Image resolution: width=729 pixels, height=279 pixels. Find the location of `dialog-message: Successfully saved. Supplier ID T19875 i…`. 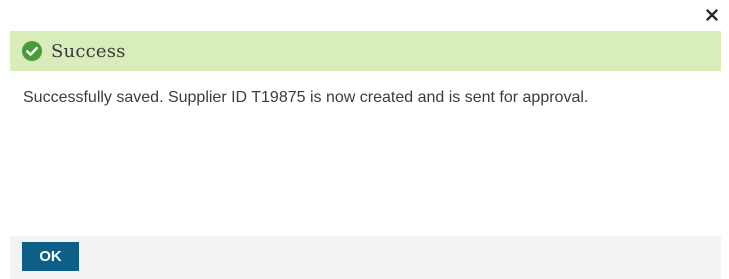

dialog-message: Successfully saved. Supplier ID T19875 i… is located at coordinates (306, 97).